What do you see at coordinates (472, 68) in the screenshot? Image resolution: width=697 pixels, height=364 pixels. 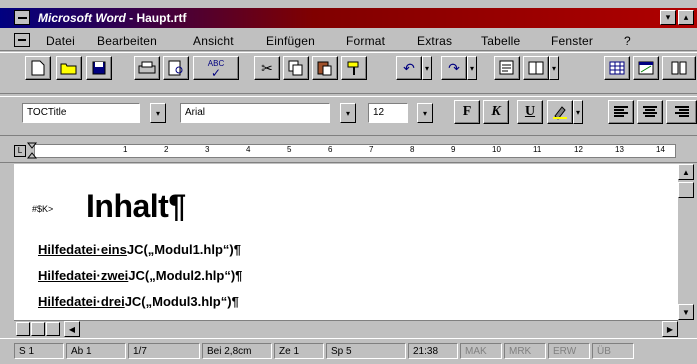 I see `redo-dropdown: ▾` at bounding box center [472, 68].